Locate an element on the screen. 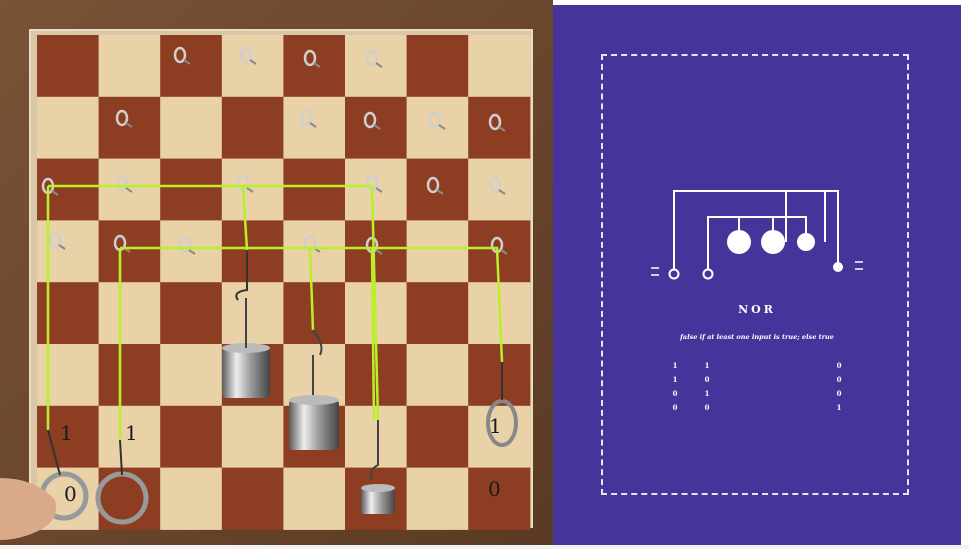 This screenshot has width=969, height=553. output-node is located at coordinates (838, 267).